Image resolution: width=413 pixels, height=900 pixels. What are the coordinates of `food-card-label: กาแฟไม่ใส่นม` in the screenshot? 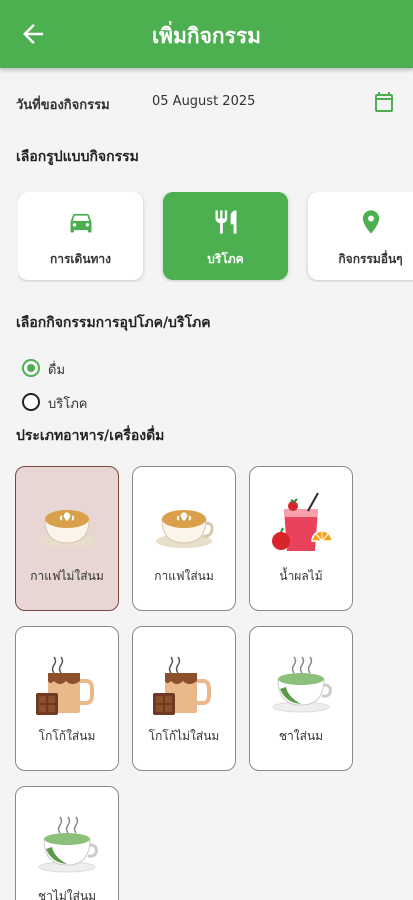 It's located at (67, 576).